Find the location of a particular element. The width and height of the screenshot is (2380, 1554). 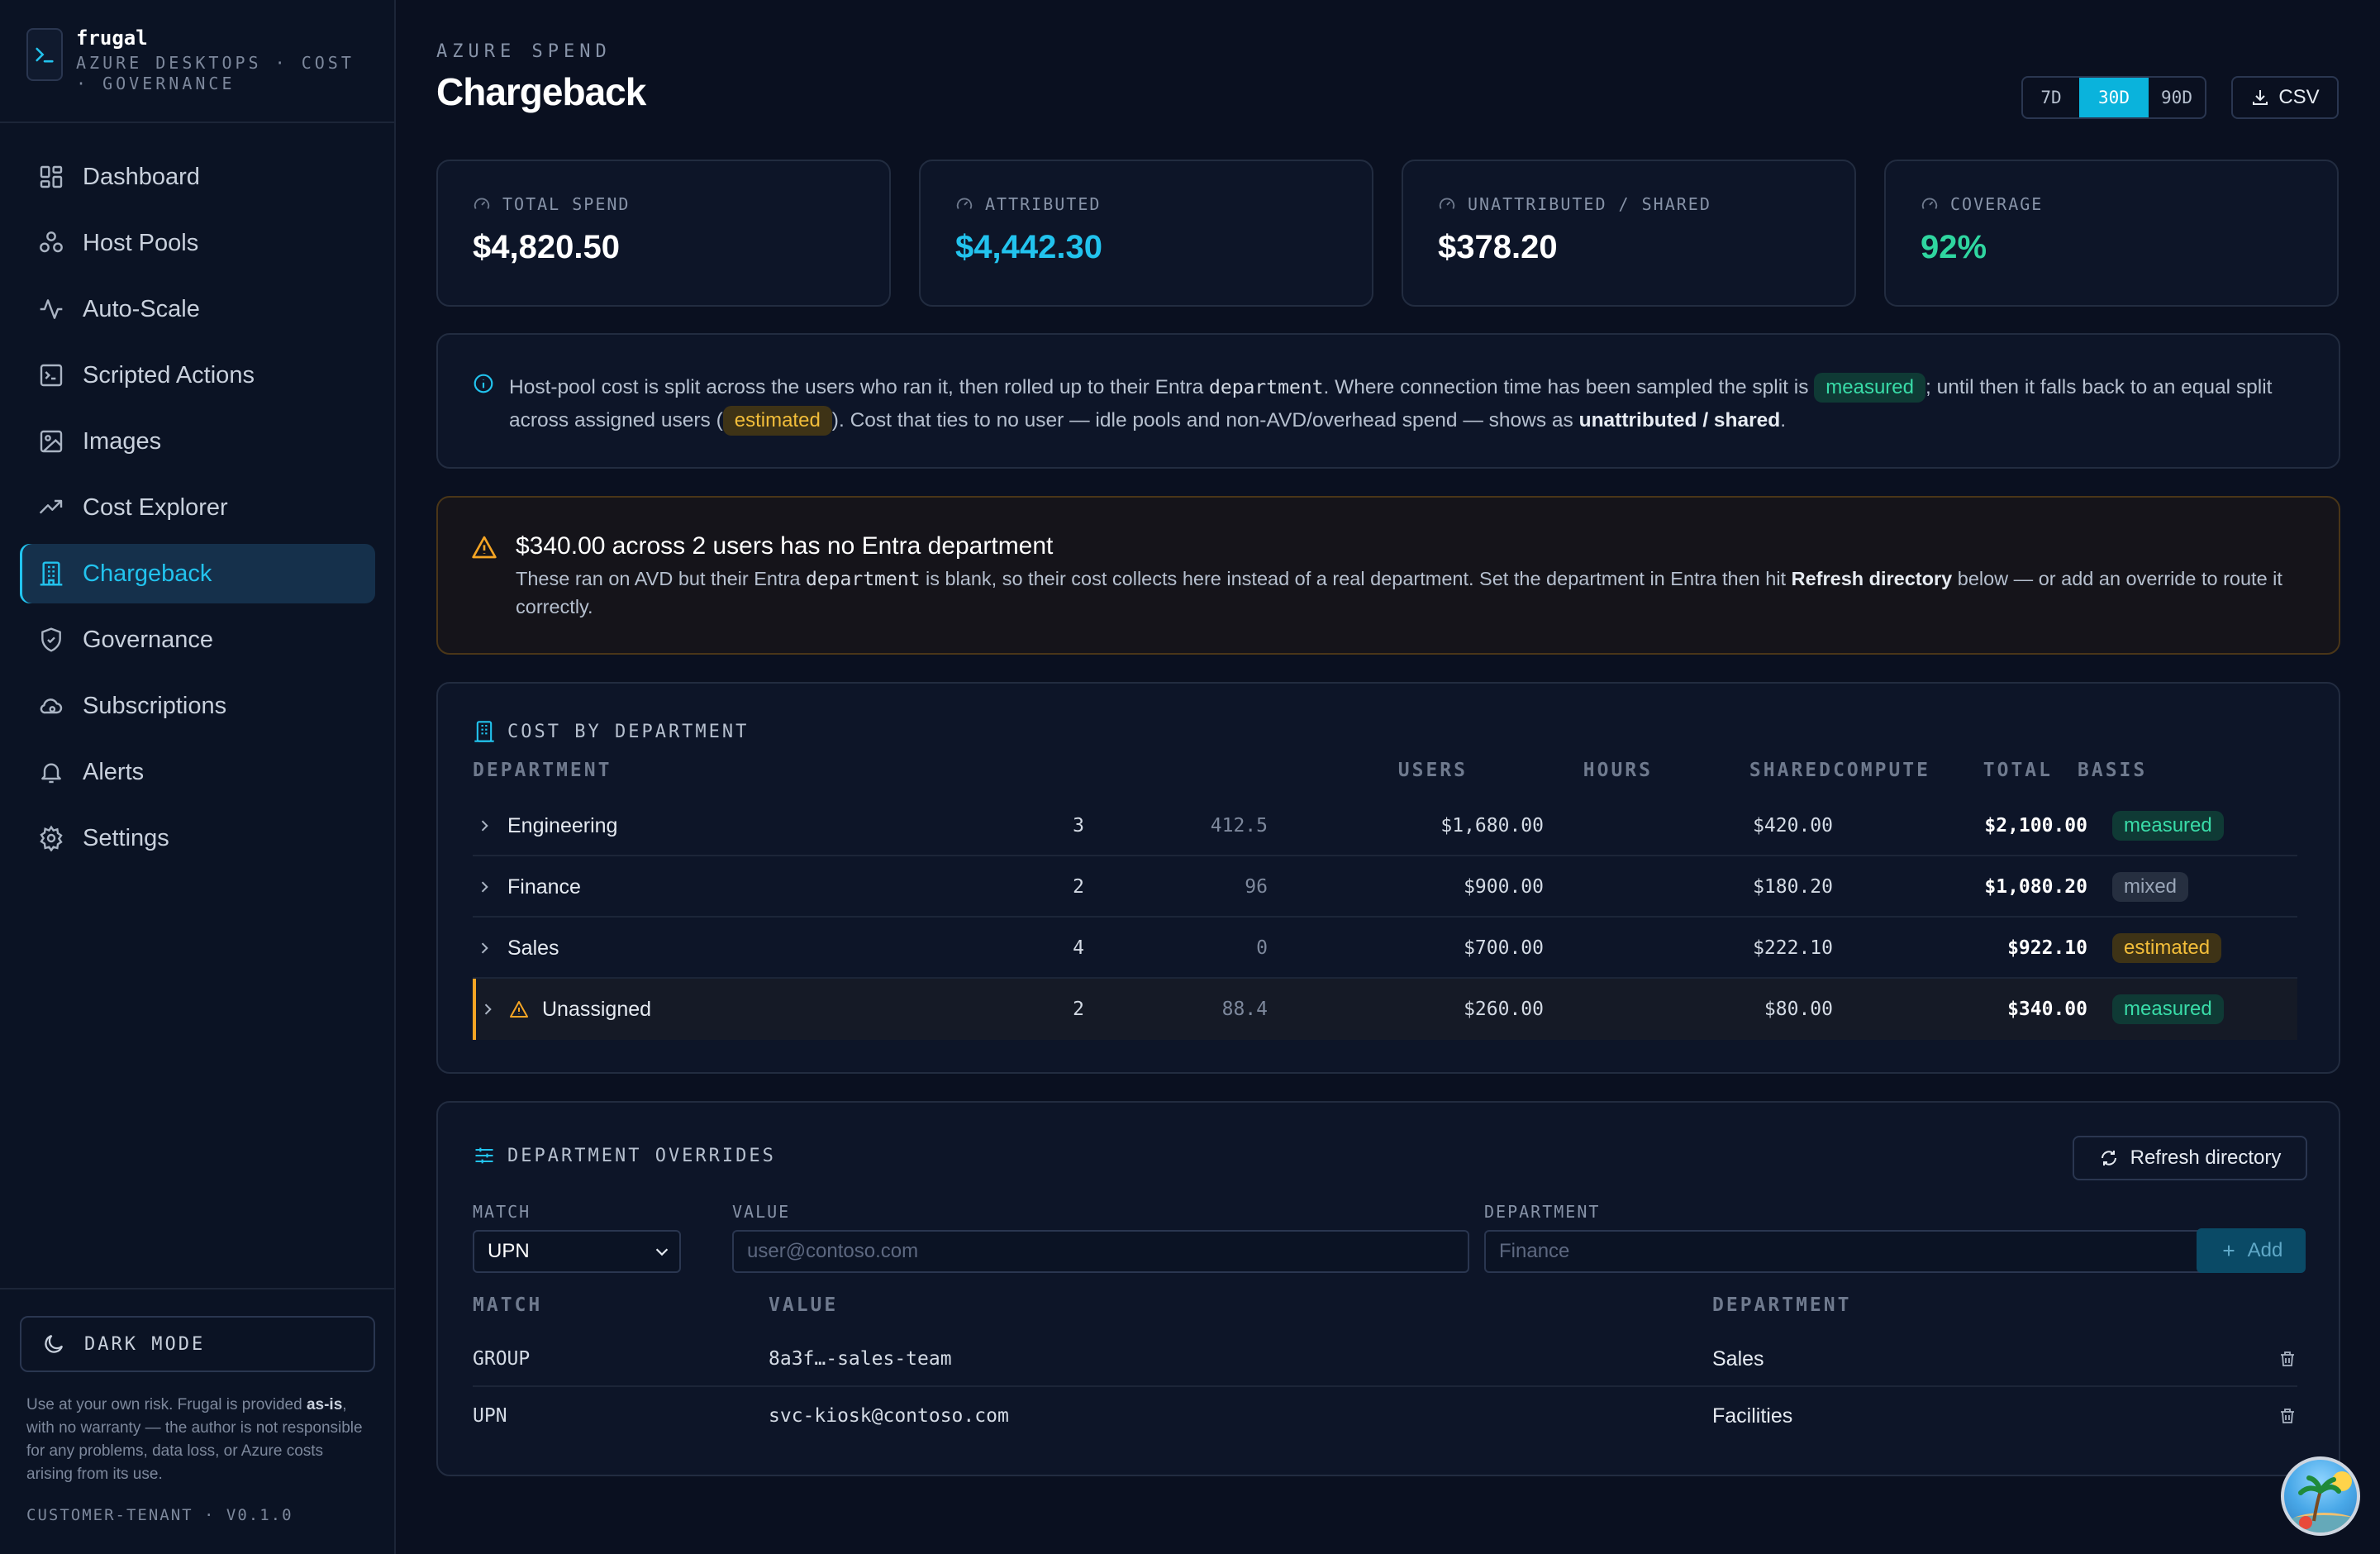

department-placeholder: Finance is located at coordinates (1534, 1251).